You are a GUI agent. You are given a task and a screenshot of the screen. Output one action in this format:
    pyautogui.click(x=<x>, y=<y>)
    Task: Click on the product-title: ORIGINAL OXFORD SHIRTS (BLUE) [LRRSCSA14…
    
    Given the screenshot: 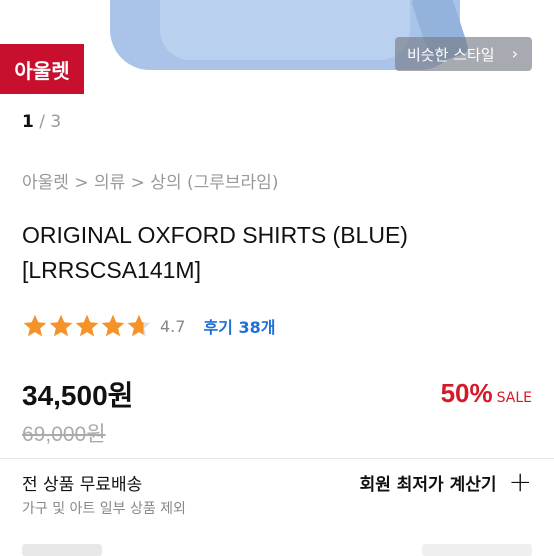 What is the action you would take?
    pyautogui.click(x=277, y=253)
    